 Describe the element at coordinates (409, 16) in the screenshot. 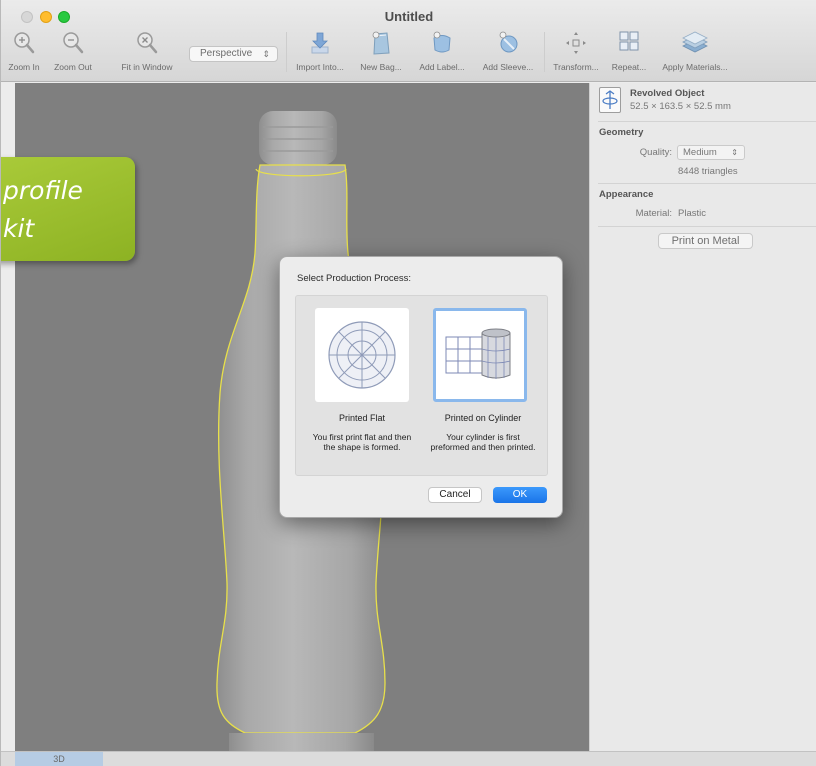

I see `window-title: Untitled` at that location.